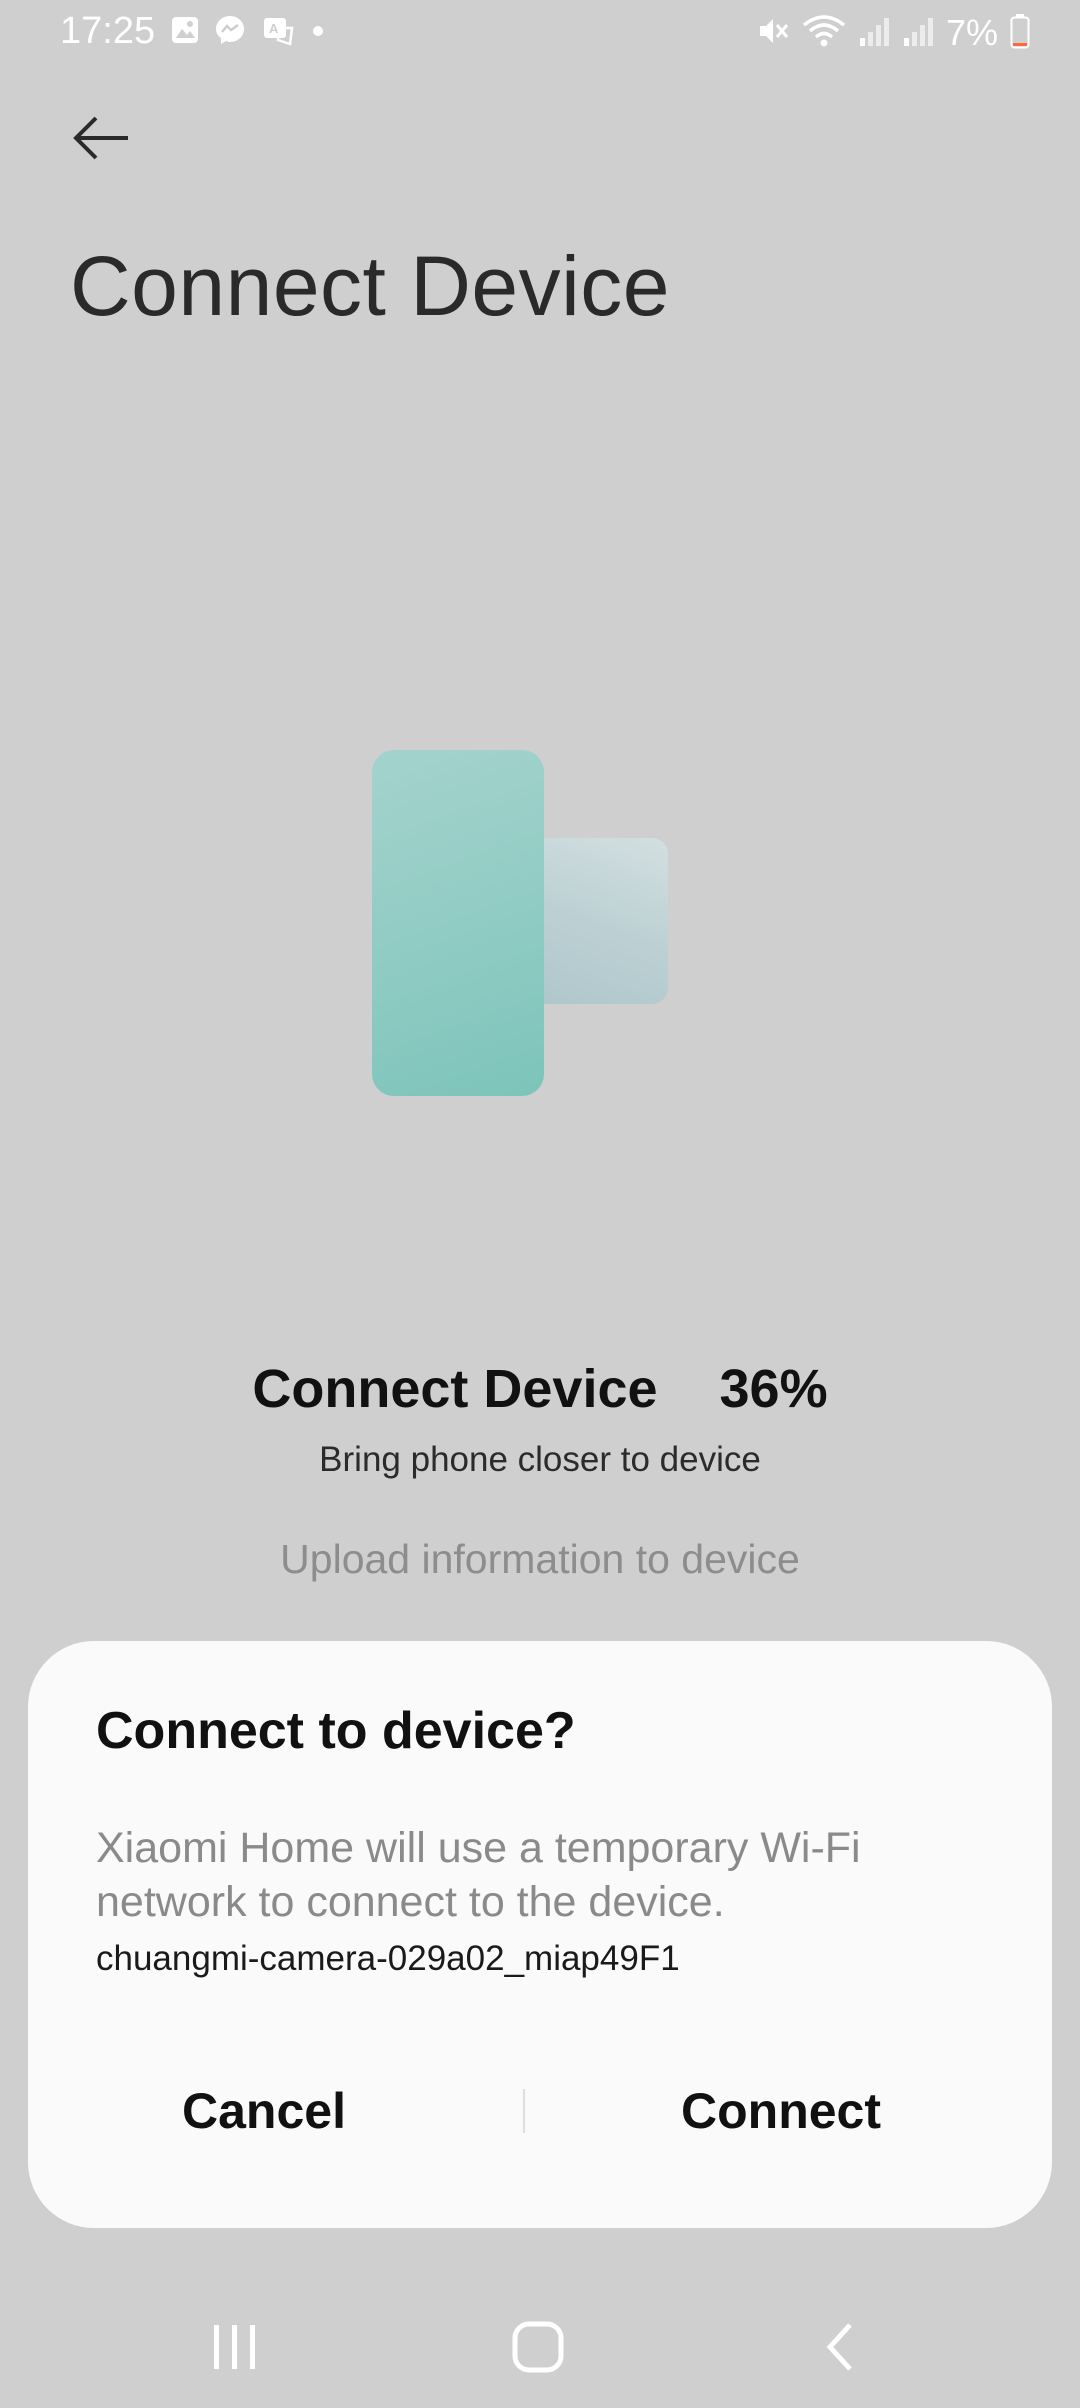  Describe the element at coordinates (318, 30) in the screenshot. I see `dot-icon` at that location.